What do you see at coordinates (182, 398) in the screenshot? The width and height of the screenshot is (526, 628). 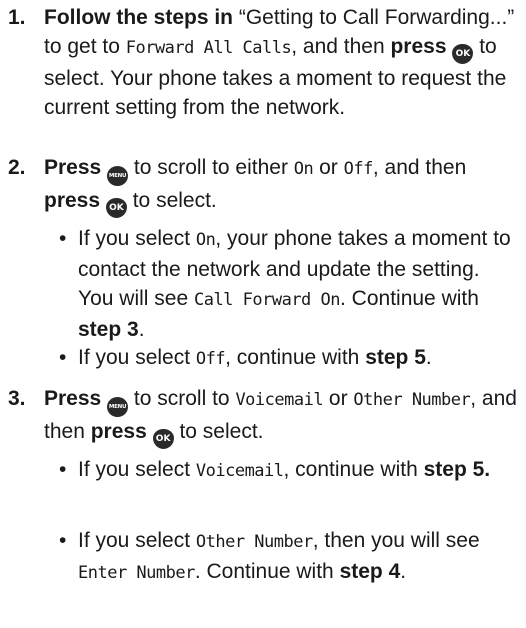 I see `text-run: to scroll to` at bounding box center [182, 398].